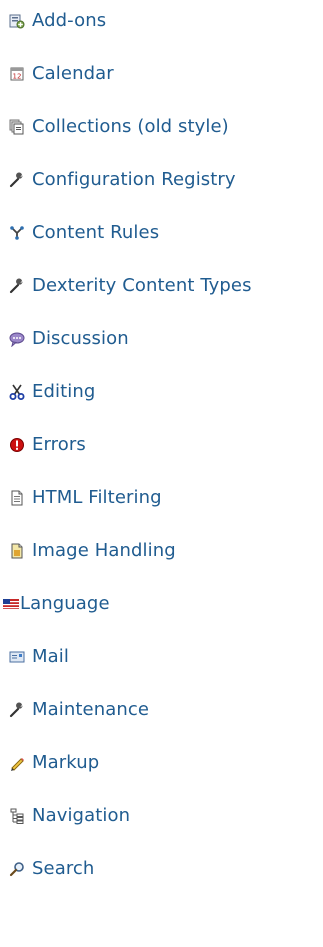 Image resolution: width=323 pixels, height=947 pixels. I want to click on collections-icon, so click(17, 127).